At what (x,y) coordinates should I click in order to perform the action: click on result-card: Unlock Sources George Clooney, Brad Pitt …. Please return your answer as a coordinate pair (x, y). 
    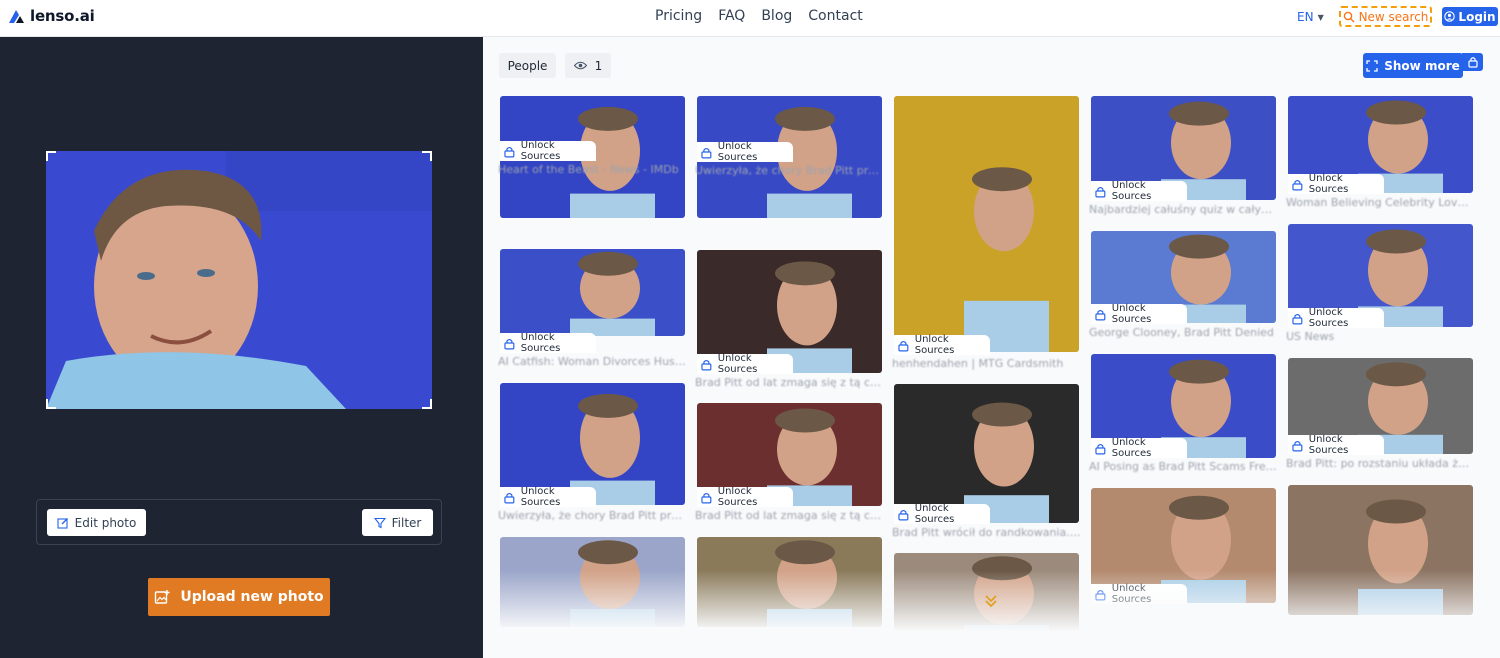
    Looking at the image, I should click on (1183, 287).